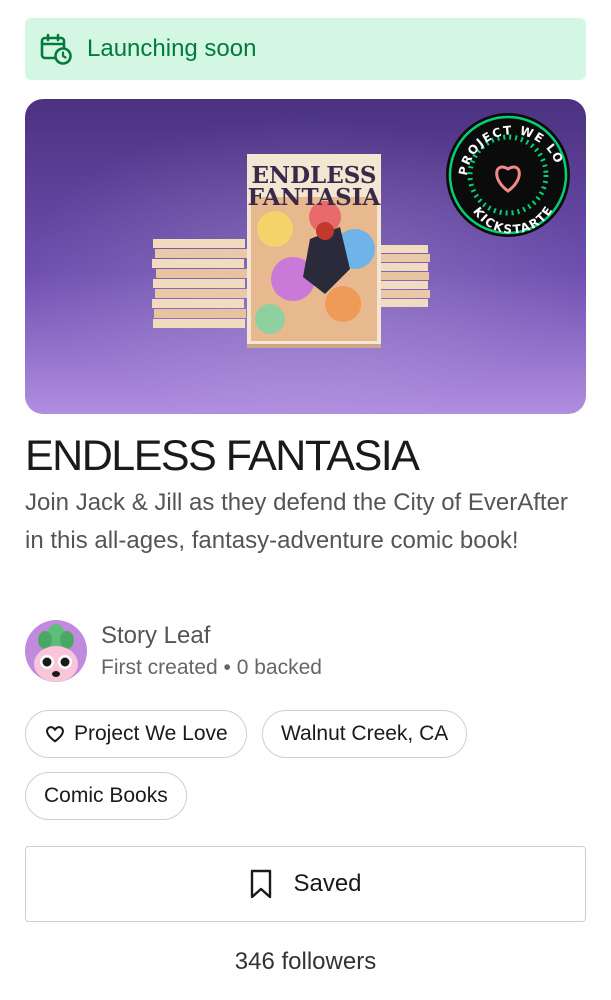 The height and width of the screenshot is (1000, 611). Describe the element at coordinates (172, 48) in the screenshot. I see `launch-status-text: Launching soon` at that location.